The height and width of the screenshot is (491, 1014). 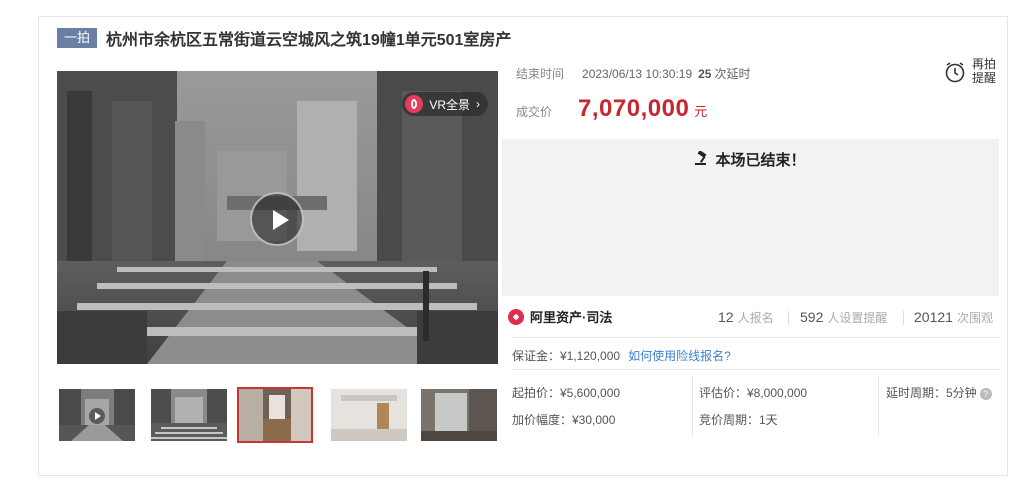 I want to click on thumbnail-strip, so click(x=277, y=415).